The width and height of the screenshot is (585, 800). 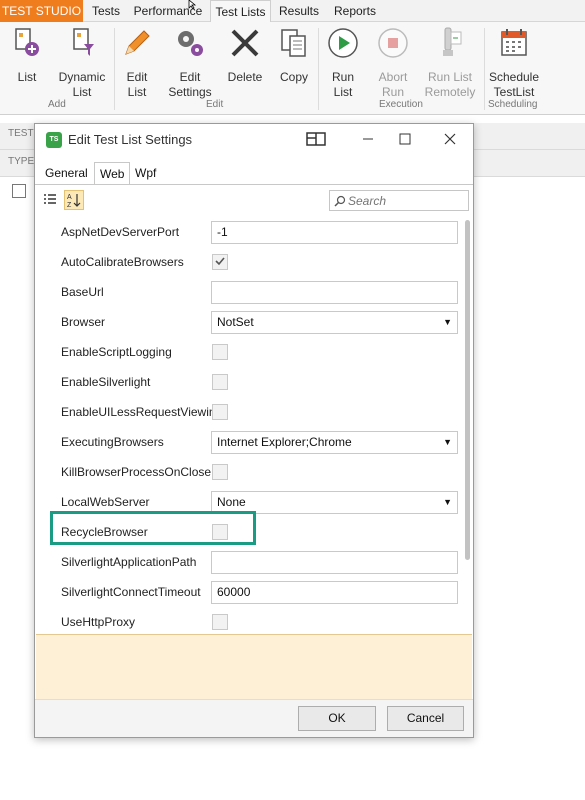 I want to click on property-row: AspNetDevServerPort -1, so click(x=249, y=232).